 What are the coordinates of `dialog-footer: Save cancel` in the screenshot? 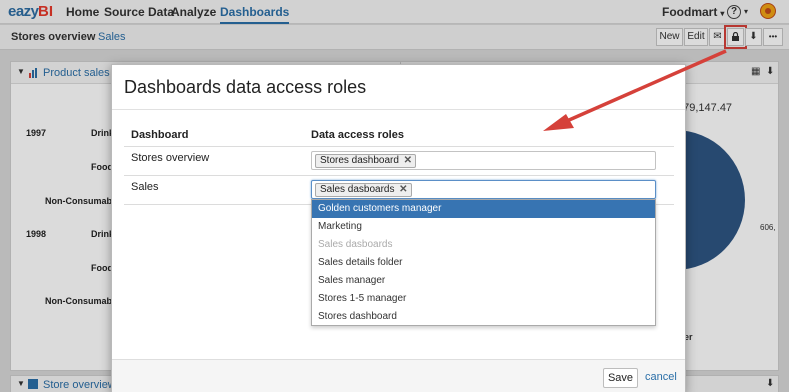 It's located at (398, 375).